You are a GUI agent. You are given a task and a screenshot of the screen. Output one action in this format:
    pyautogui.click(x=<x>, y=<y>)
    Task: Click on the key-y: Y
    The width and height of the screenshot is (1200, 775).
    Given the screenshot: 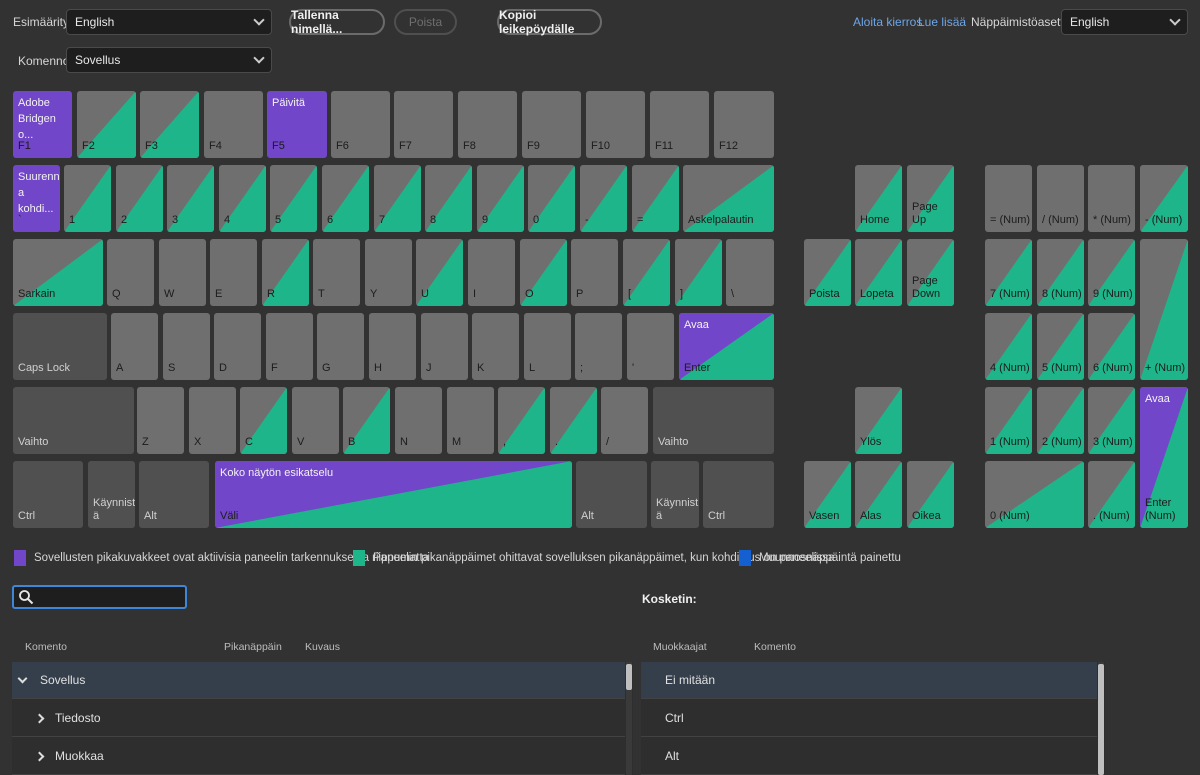 What is the action you would take?
    pyautogui.click(x=388, y=272)
    